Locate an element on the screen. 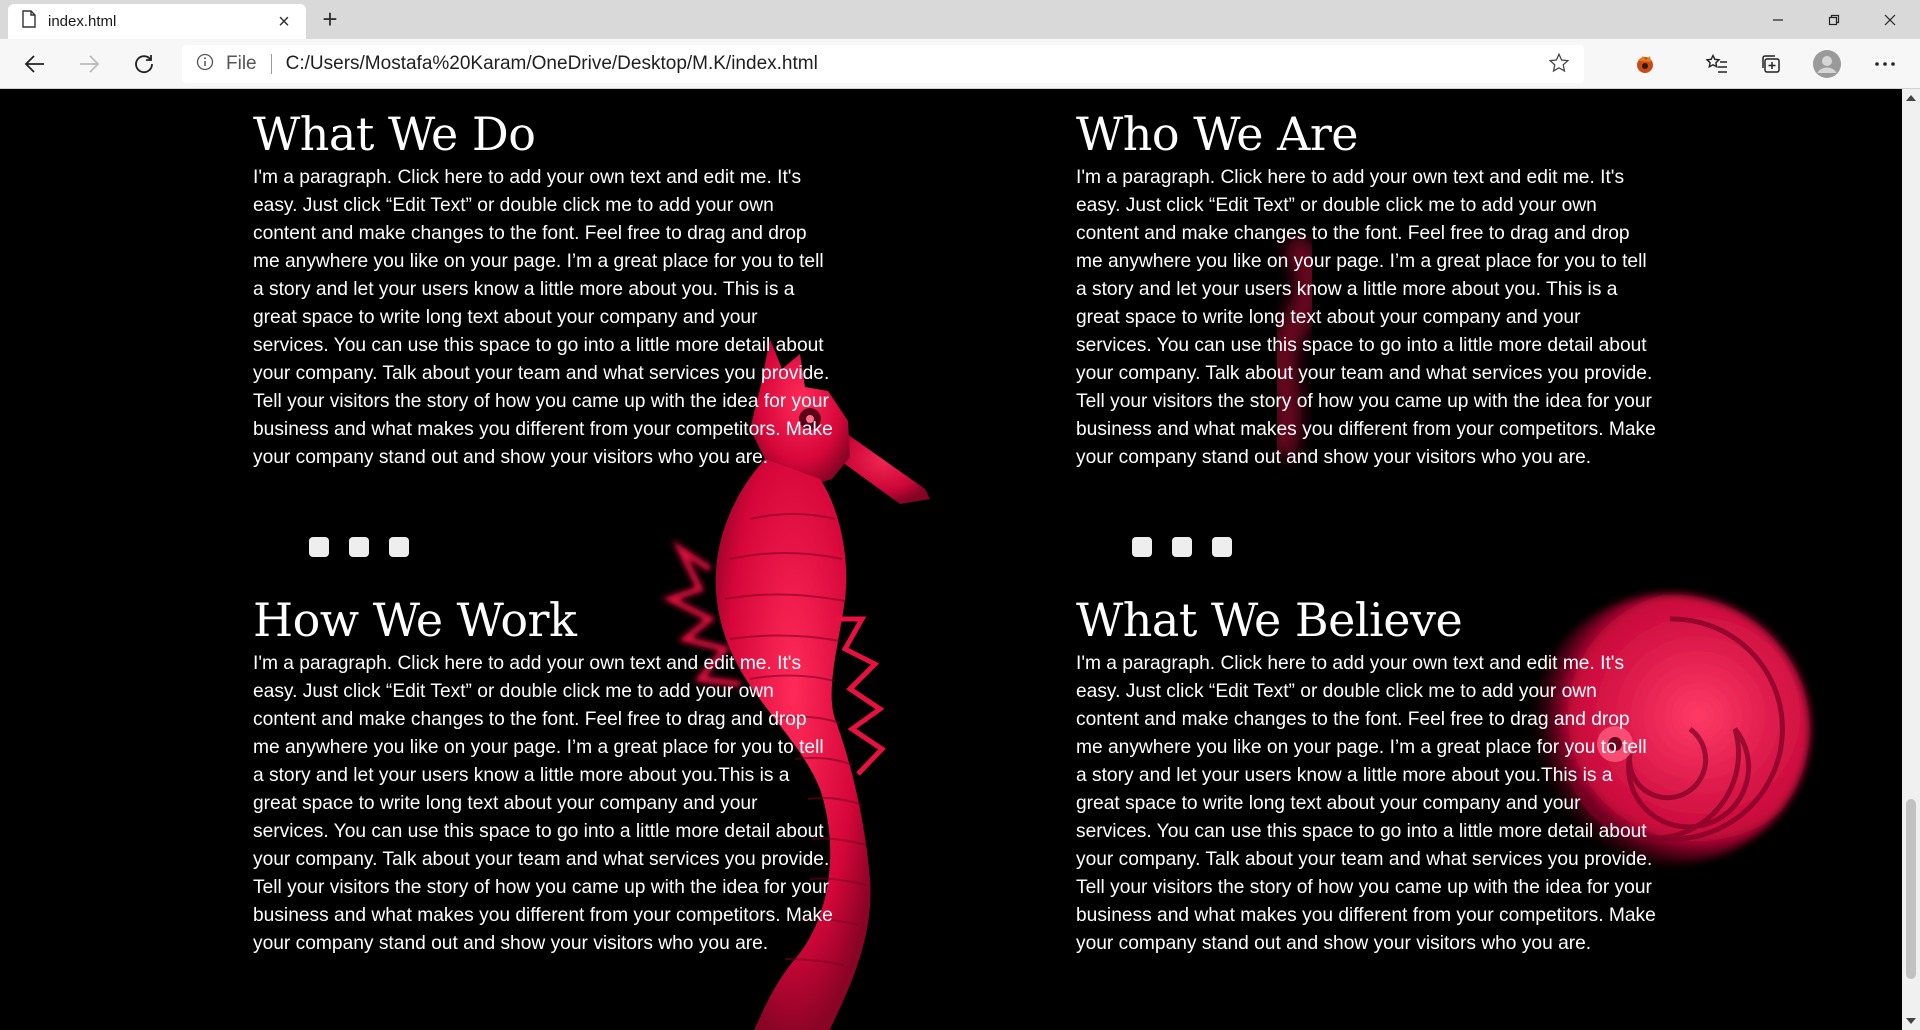  profile-icon is located at coordinates (1827, 64).